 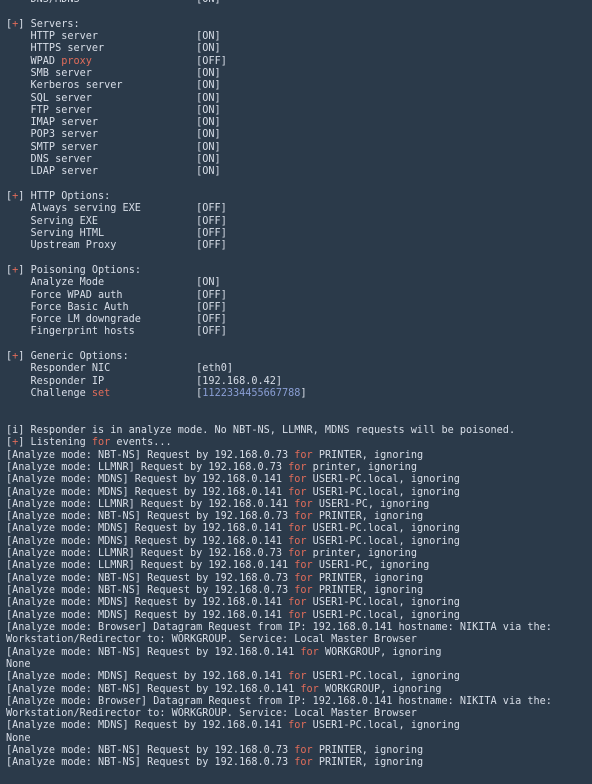 What do you see at coordinates (299, 197) in the screenshot?
I see `section-header-1: [+] HTTP Options:` at bounding box center [299, 197].